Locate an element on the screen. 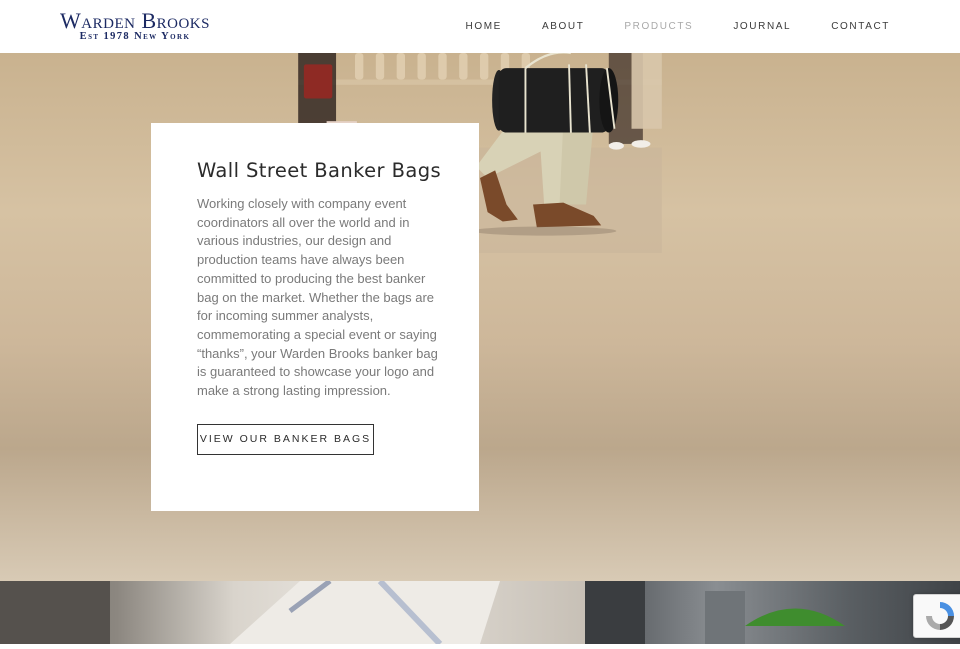 This screenshot has height=649, width=960. nav-products: PRODUCTS is located at coordinates (658, 26).